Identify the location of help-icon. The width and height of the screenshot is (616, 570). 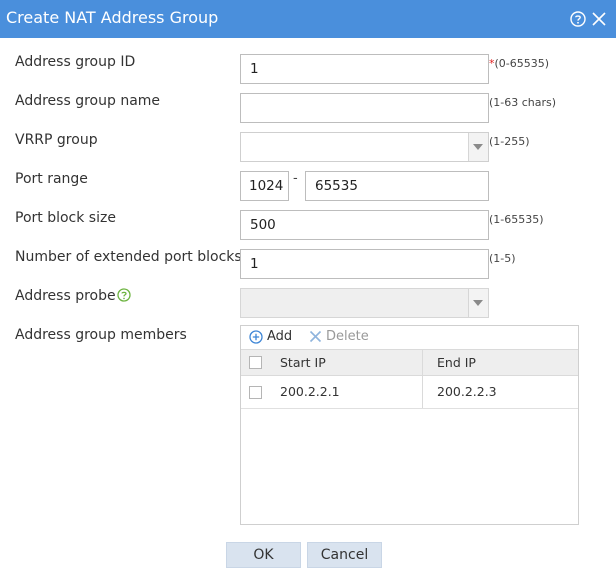
(578, 19).